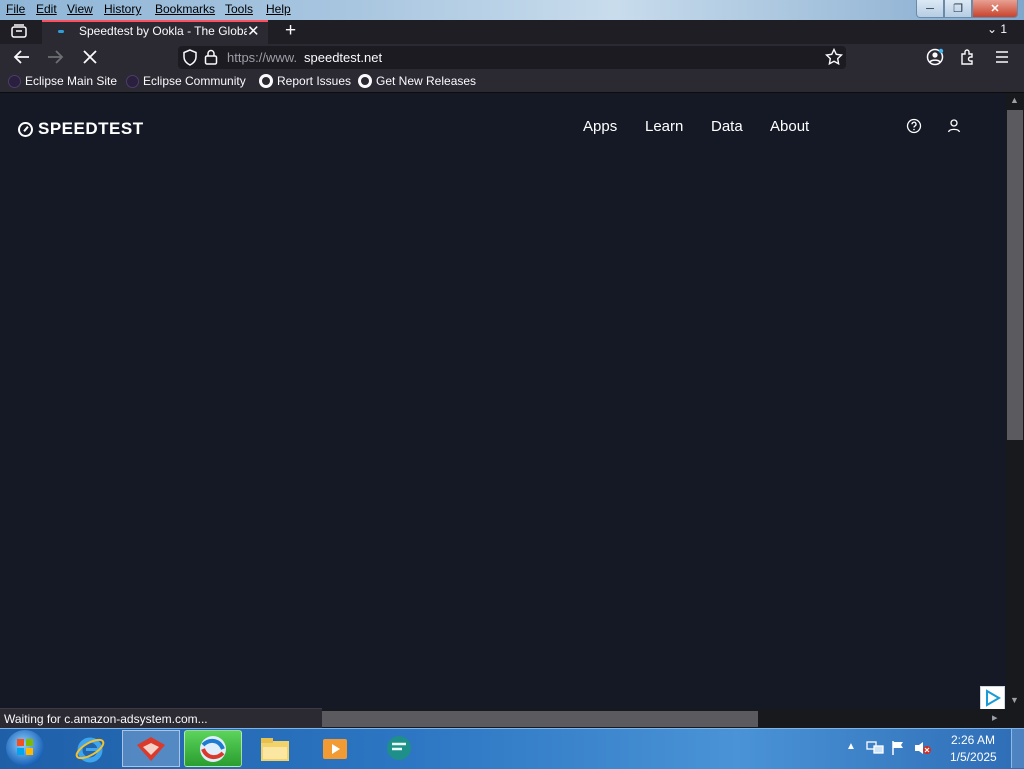 This screenshot has height=769, width=1024. Describe the element at coordinates (1004, 29) in the screenshot. I see `tab-count: 1` at that location.